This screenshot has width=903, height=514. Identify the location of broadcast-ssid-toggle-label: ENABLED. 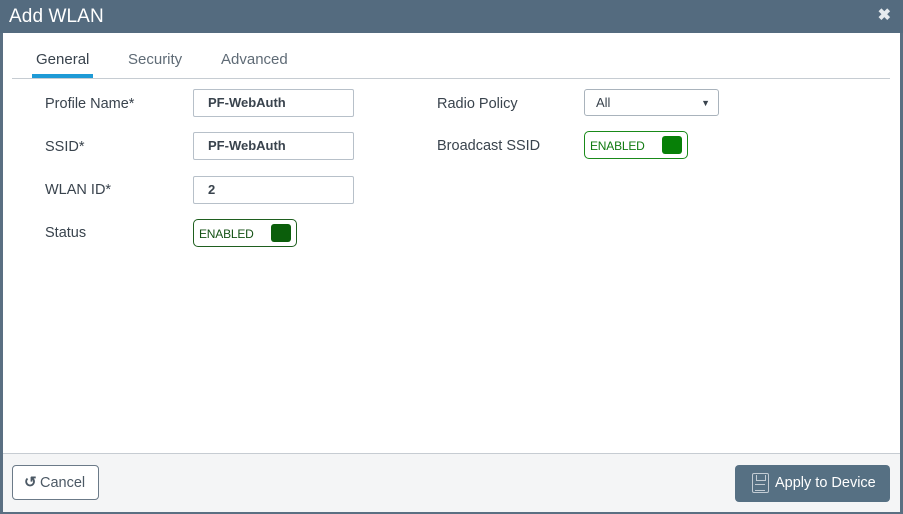
(617, 146).